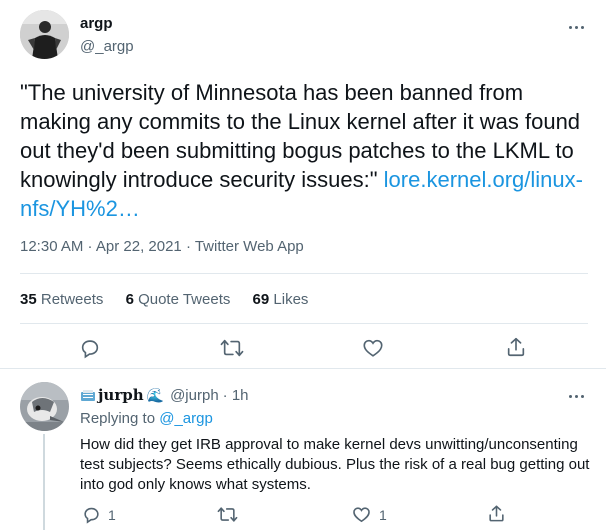  What do you see at coordinates (44, 34) in the screenshot?
I see `avatar-argp` at bounding box center [44, 34].